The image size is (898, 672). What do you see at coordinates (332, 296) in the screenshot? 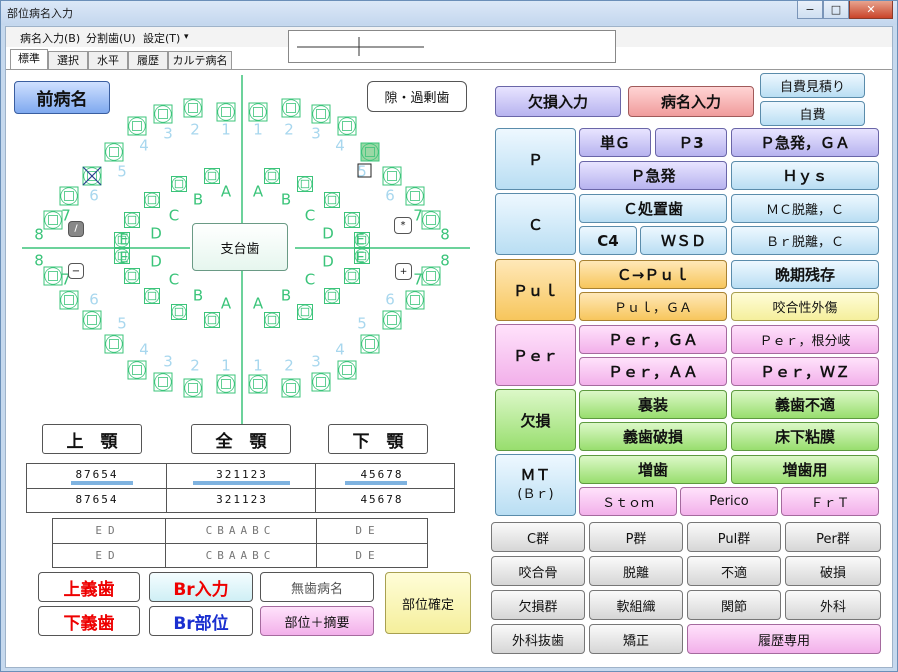
I see `deciduous-lower-right-C` at bounding box center [332, 296].